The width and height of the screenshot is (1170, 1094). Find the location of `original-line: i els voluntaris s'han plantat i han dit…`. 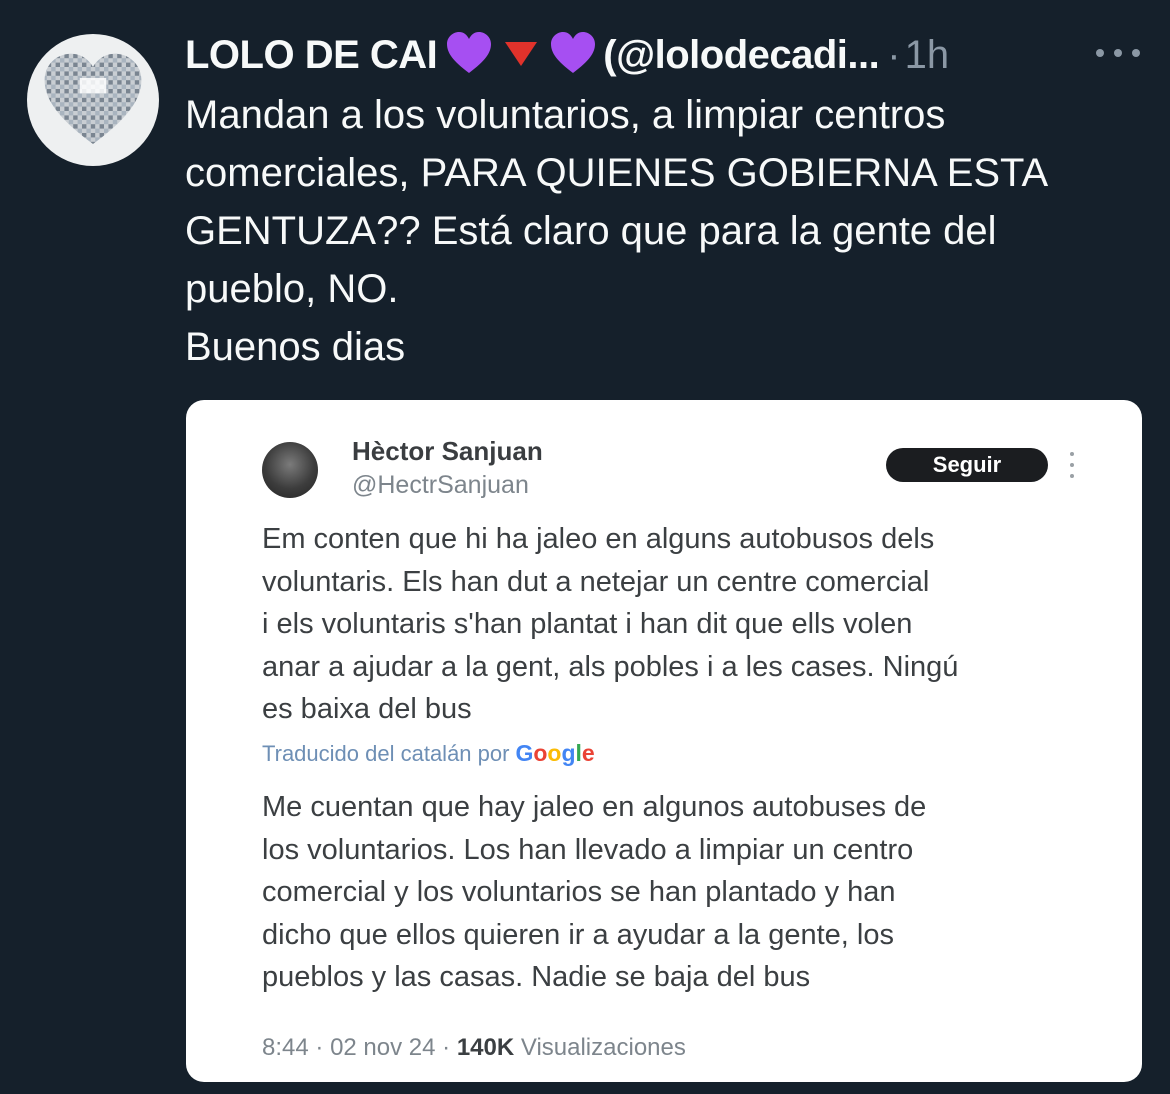

original-line: i els voluntaris s'han plantat i han dit… is located at coordinates (587, 624).